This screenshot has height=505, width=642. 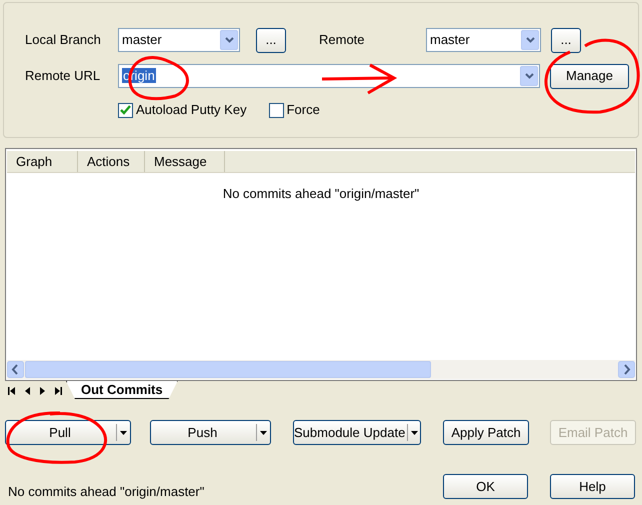 I want to click on column-header: Actions, so click(x=111, y=161).